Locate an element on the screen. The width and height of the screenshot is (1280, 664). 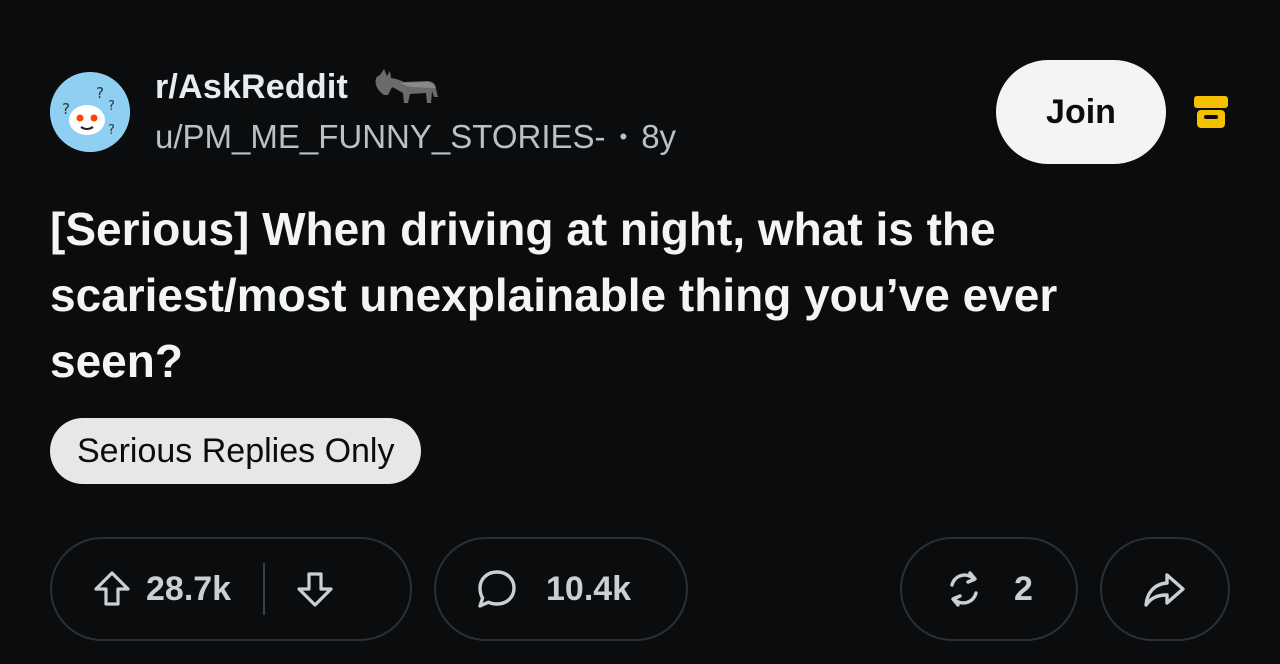
comment-bubble-icon is located at coordinates (497, 589).